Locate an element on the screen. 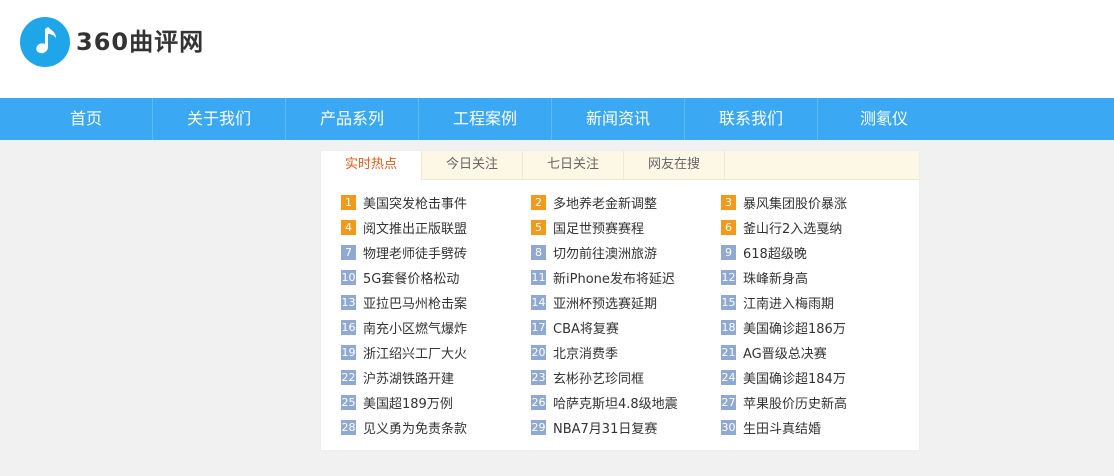  hot-item-title: 暴风集团股价暴涨 is located at coordinates (795, 202).